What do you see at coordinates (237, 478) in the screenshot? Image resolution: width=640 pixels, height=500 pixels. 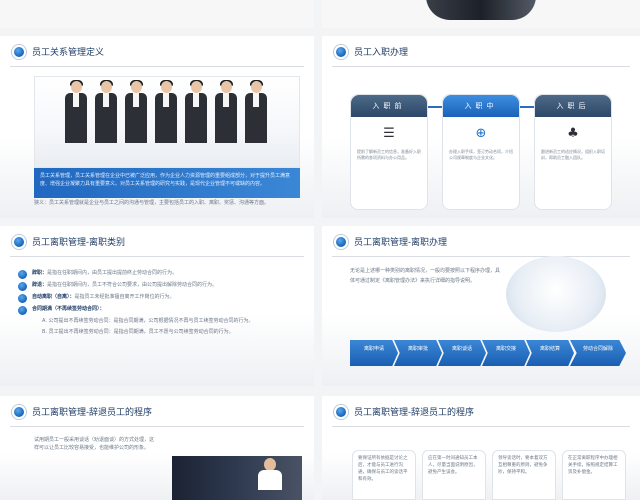 I see `meeting-photo` at bounding box center [237, 478].